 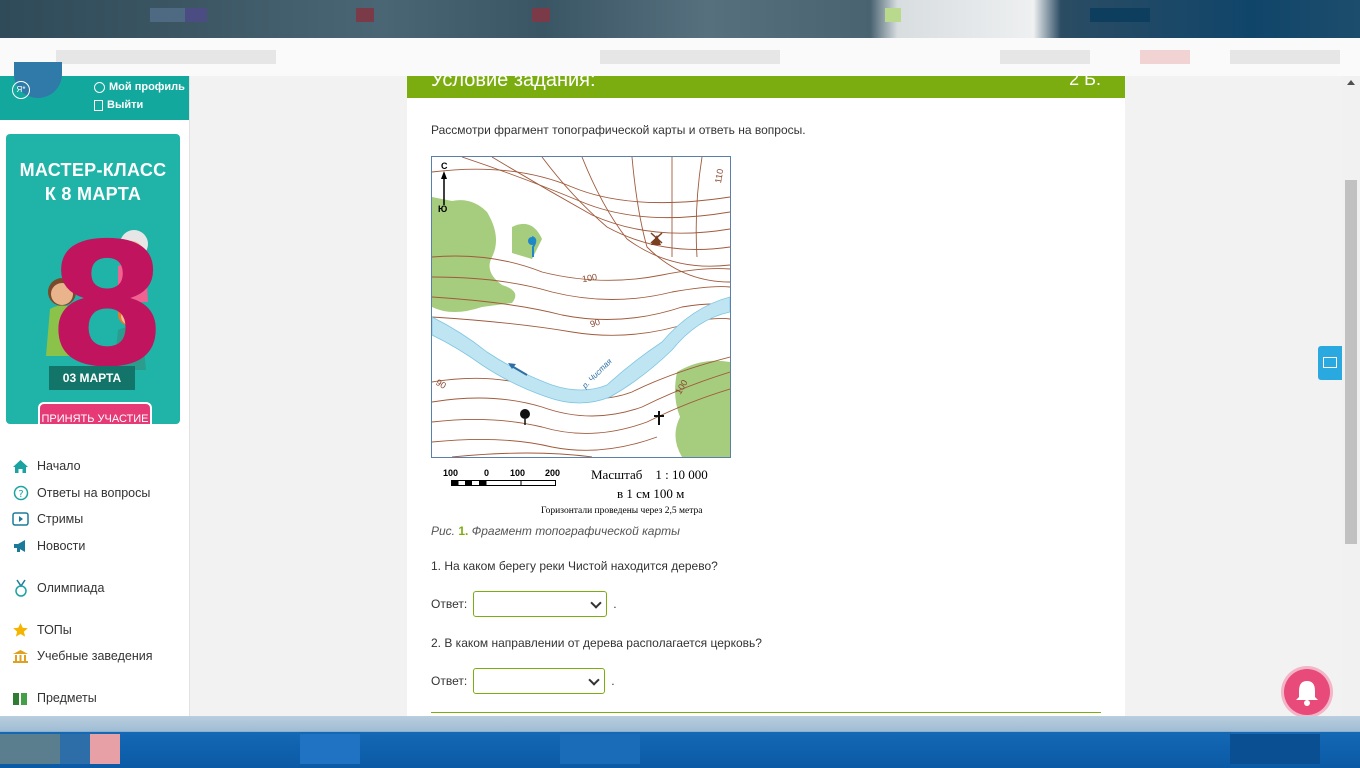 I want to click on answer-2-select, so click(x=539, y=681).